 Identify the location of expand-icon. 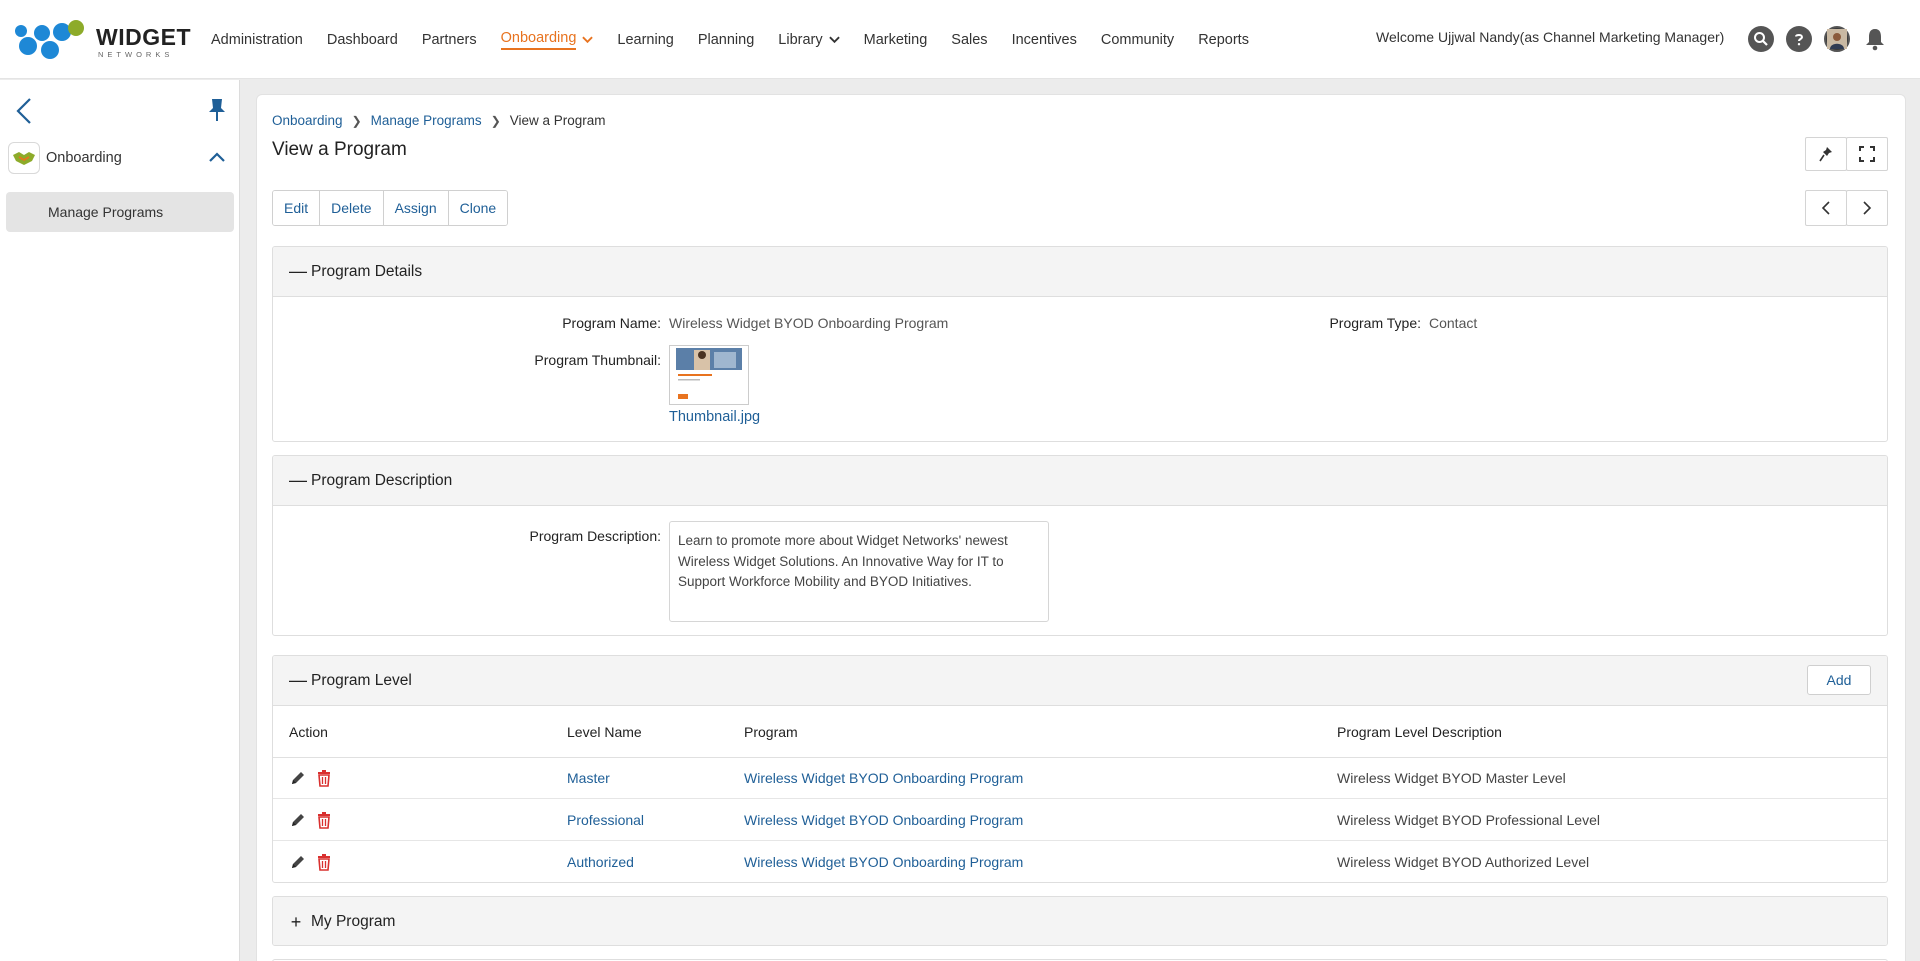
(1867, 154).